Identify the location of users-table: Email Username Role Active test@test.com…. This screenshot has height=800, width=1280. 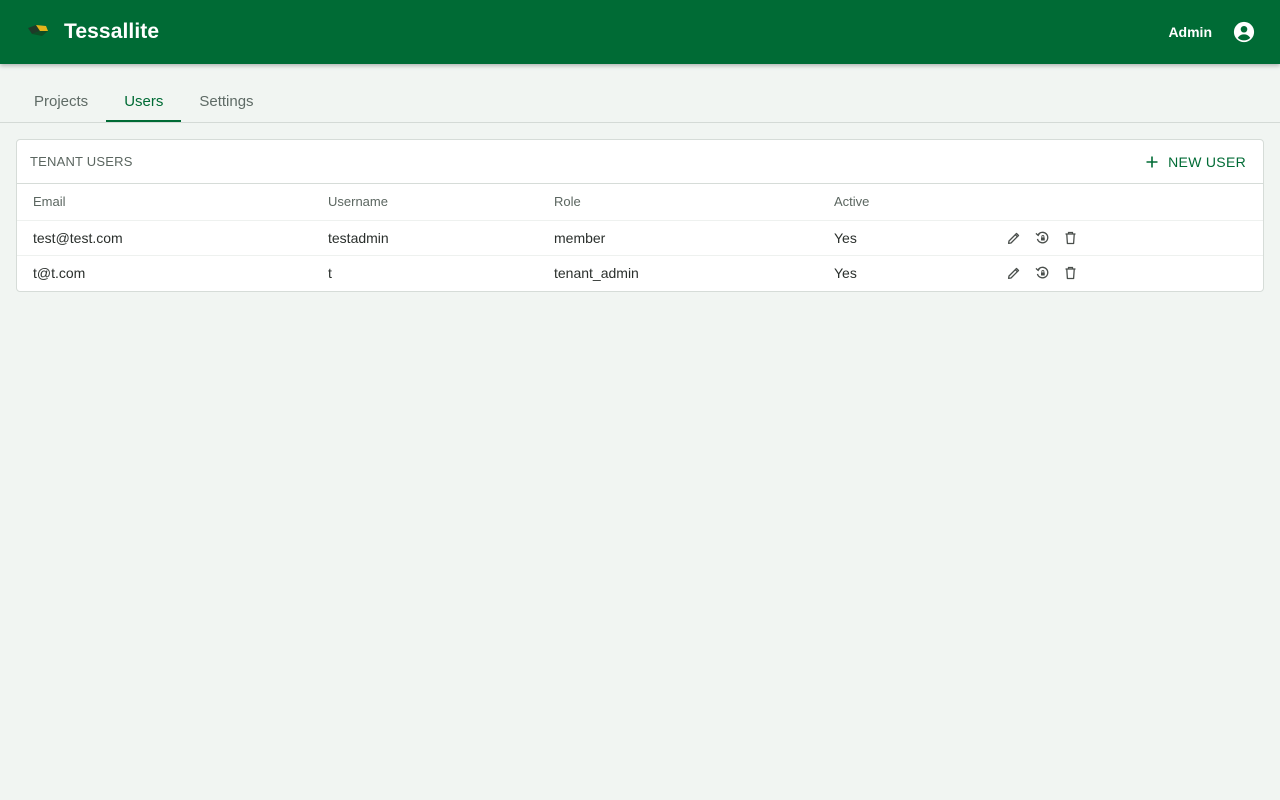
(640, 237).